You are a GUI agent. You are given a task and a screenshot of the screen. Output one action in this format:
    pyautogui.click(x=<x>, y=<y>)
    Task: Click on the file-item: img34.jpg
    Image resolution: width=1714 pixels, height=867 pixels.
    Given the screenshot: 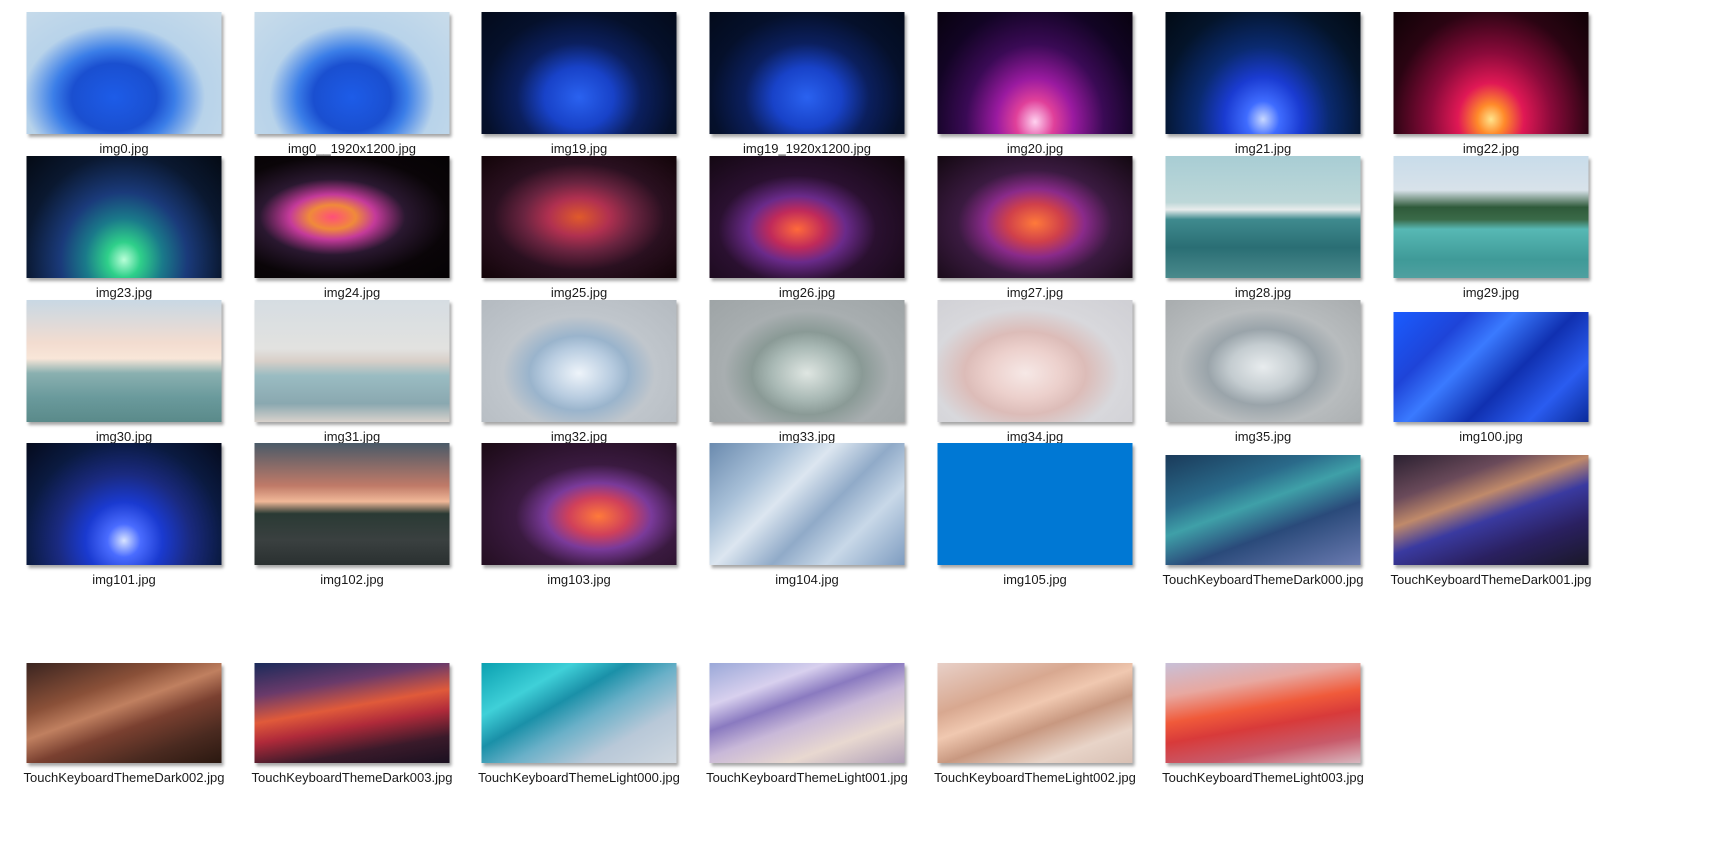 What is the action you would take?
    pyautogui.click(x=1035, y=370)
    